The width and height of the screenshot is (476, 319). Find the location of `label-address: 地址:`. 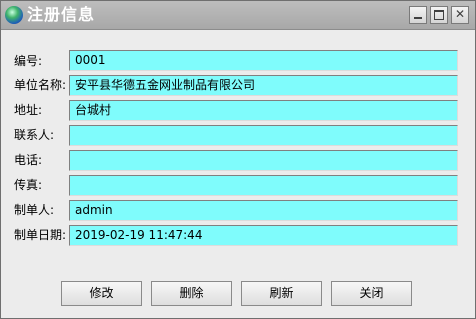

label-address: 地址: is located at coordinates (28, 110).